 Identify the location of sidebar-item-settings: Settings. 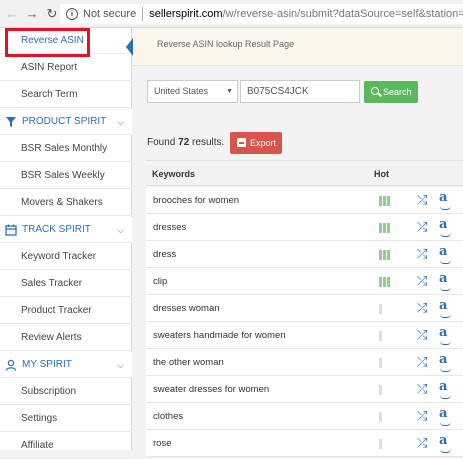
(66, 419).